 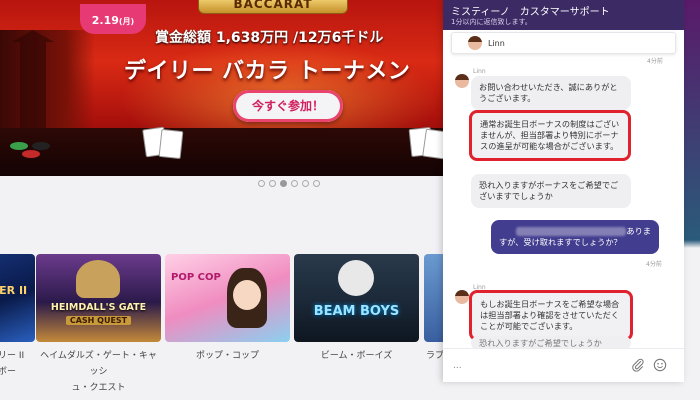 What do you see at coordinates (227, 356) in the screenshot?
I see `game-label: ポップ・コップ` at bounding box center [227, 356].